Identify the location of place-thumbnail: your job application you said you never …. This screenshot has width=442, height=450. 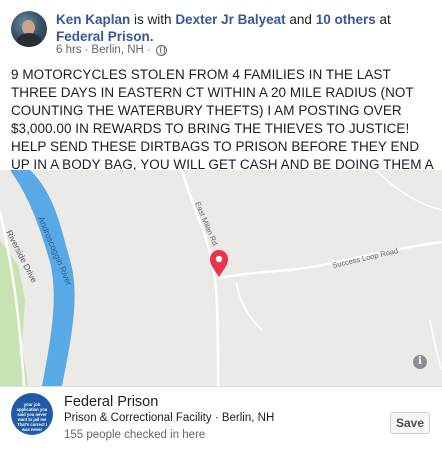
(32, 414).